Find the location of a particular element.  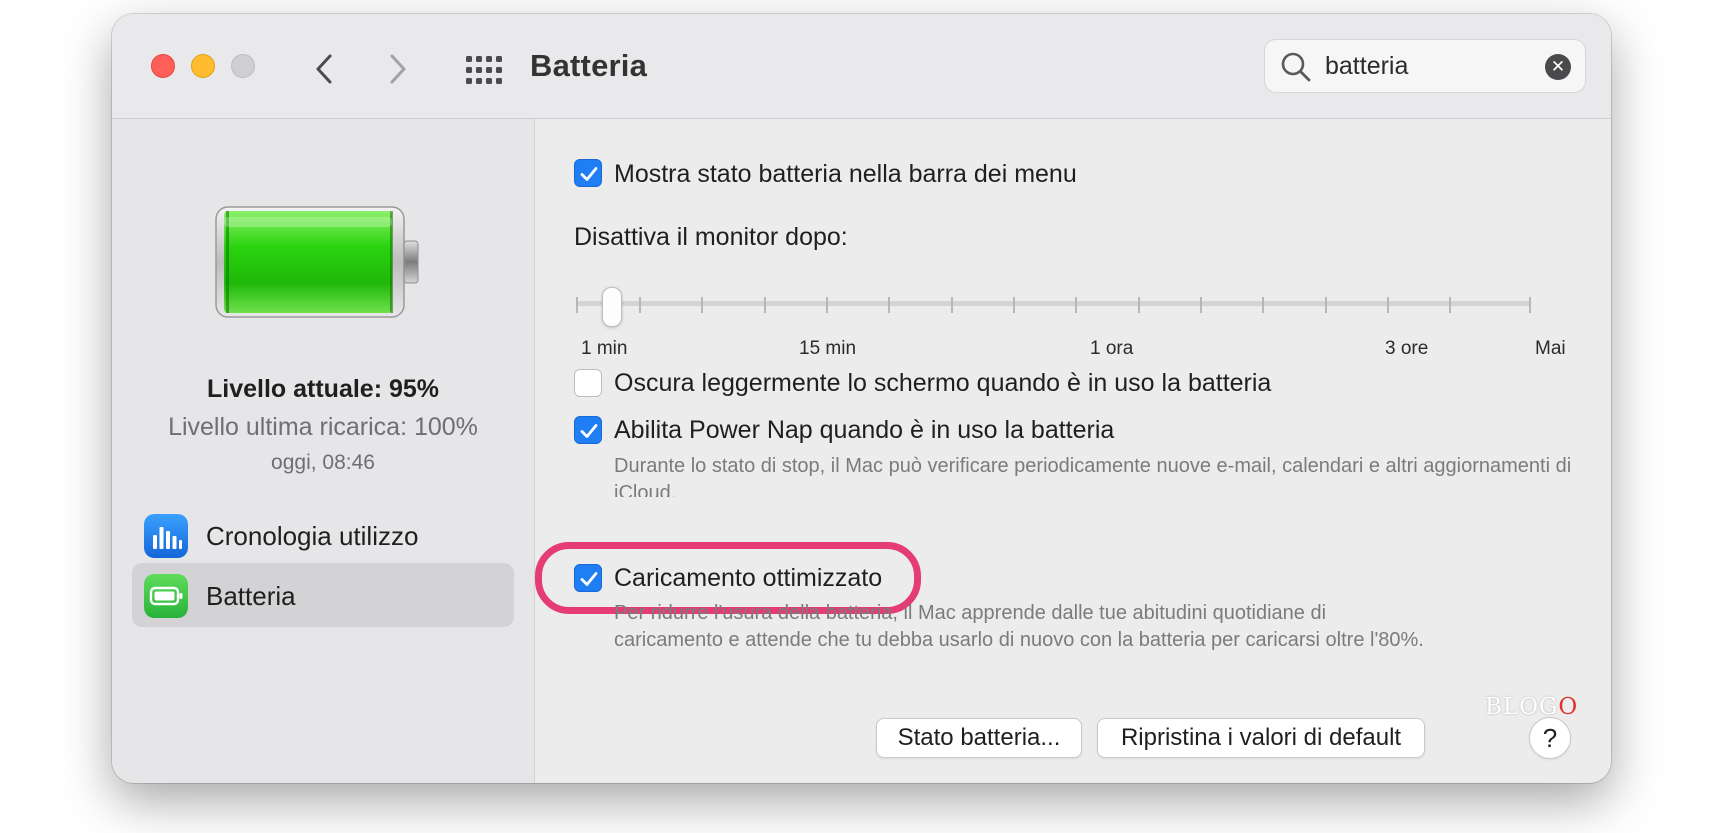

chevron-right-icon is located at coordinates (398, 69).